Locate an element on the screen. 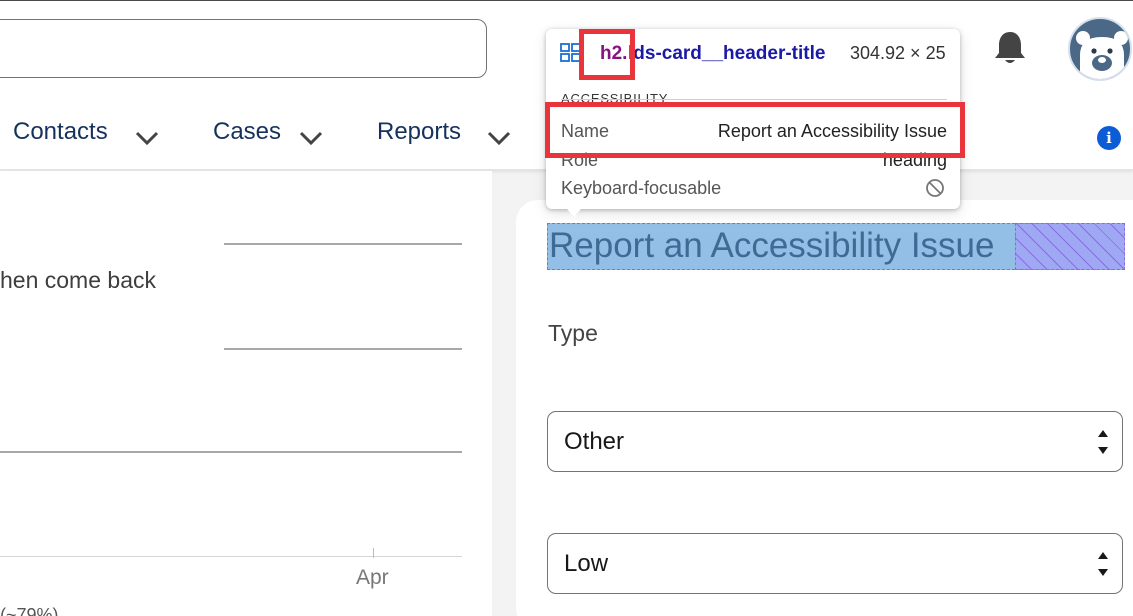  tooltip-class-name: lds-card__header-title is located at coordinates (727, 53).